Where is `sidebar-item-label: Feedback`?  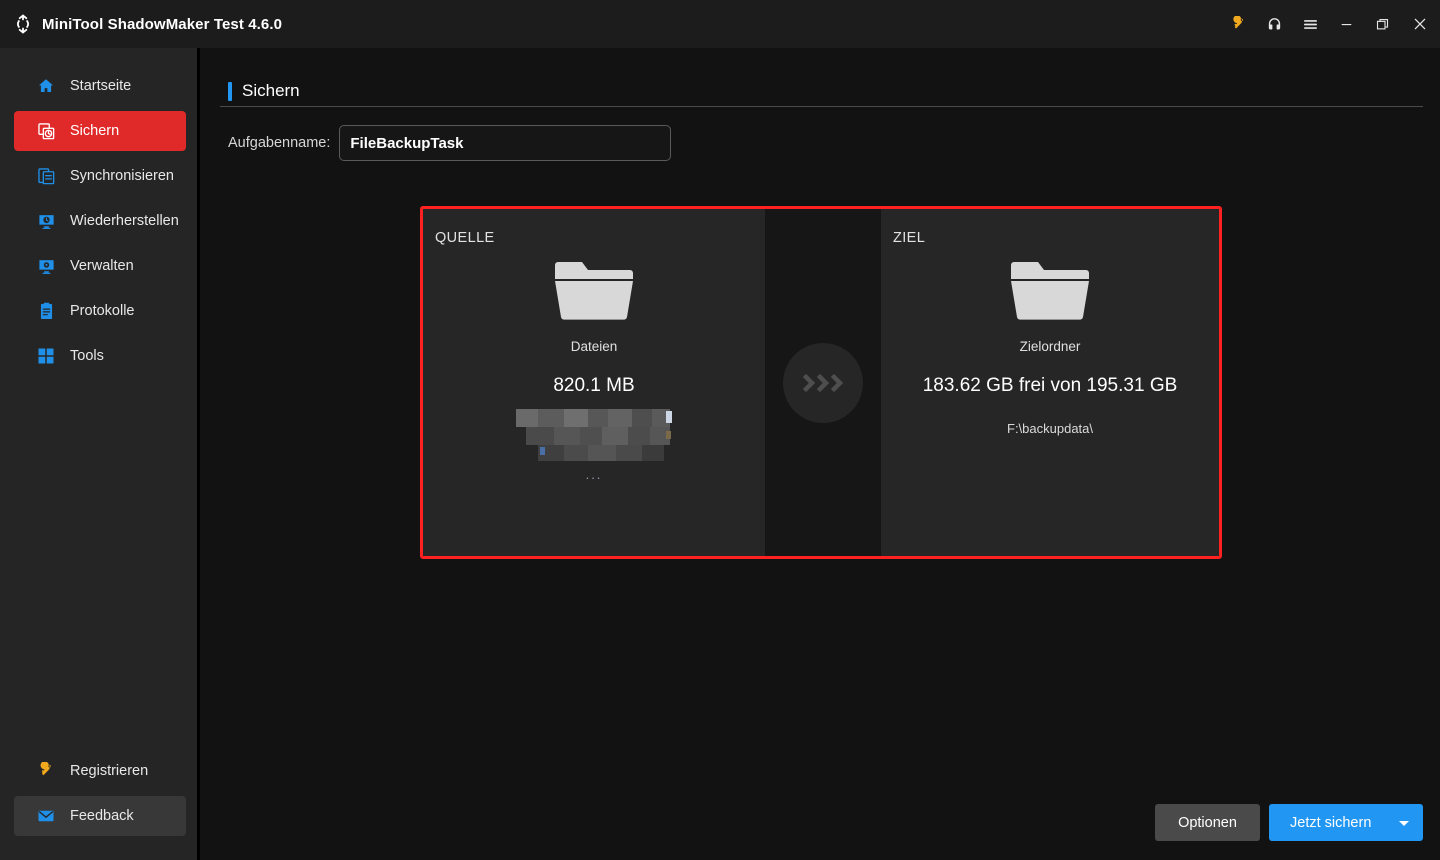 sidebar-item-label: Feedback is located at coordinates (102, 816).